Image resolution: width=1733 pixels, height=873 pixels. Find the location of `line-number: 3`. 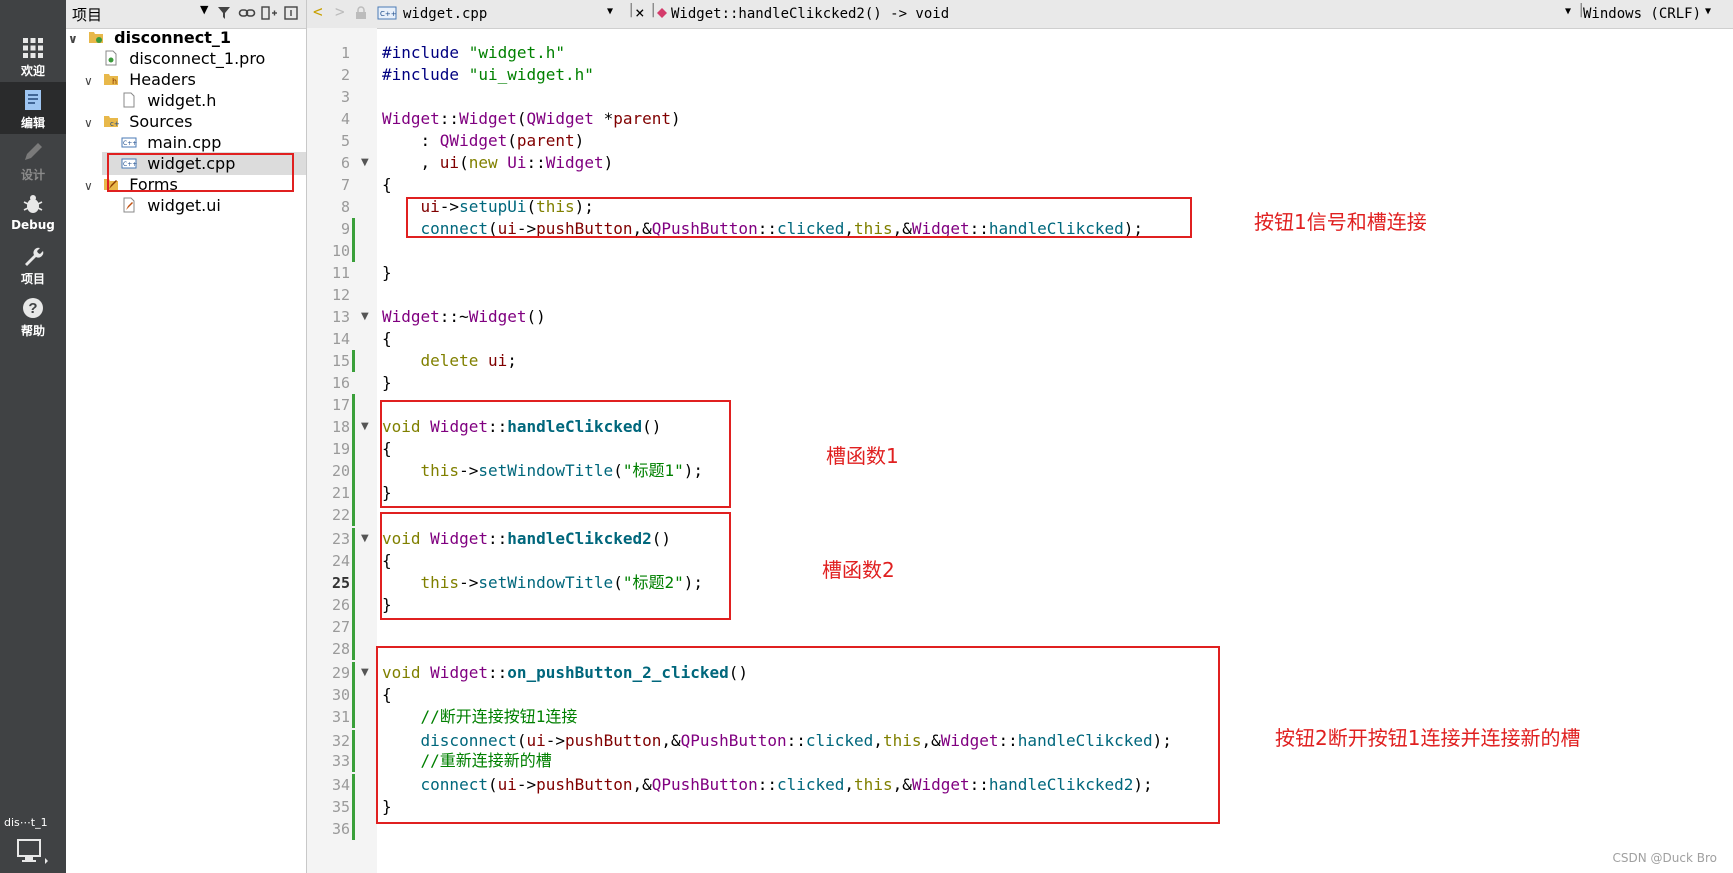

line-number: 3 is located at coordinates (345, 97).